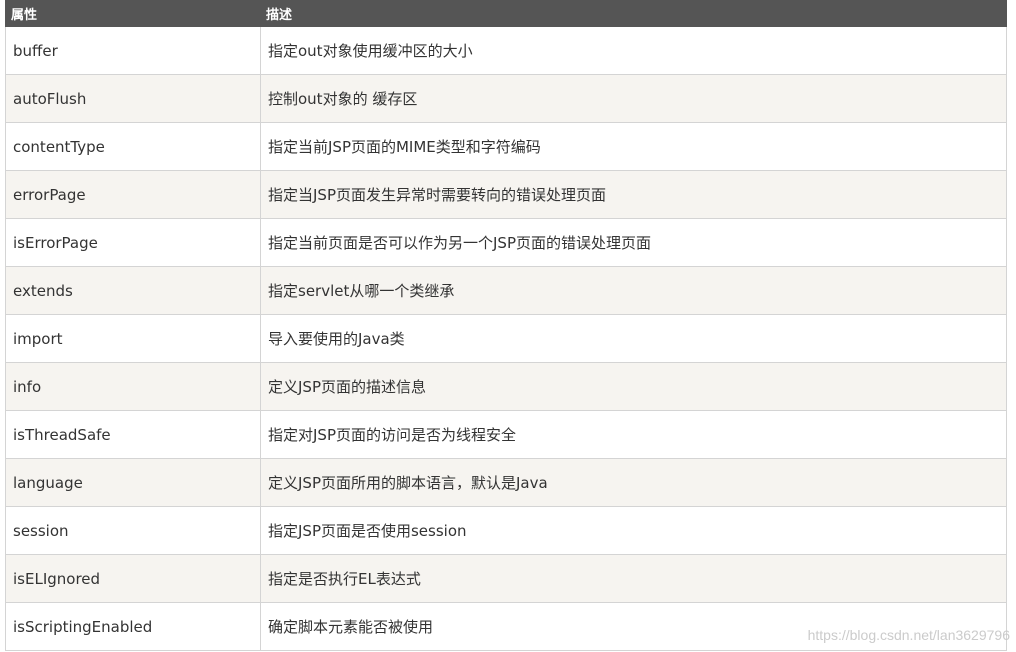  What do you see at coordinates (133, 50) in the screenshot?
I see `attribute-name-cell: buffer` at bounding box center [133, 50].